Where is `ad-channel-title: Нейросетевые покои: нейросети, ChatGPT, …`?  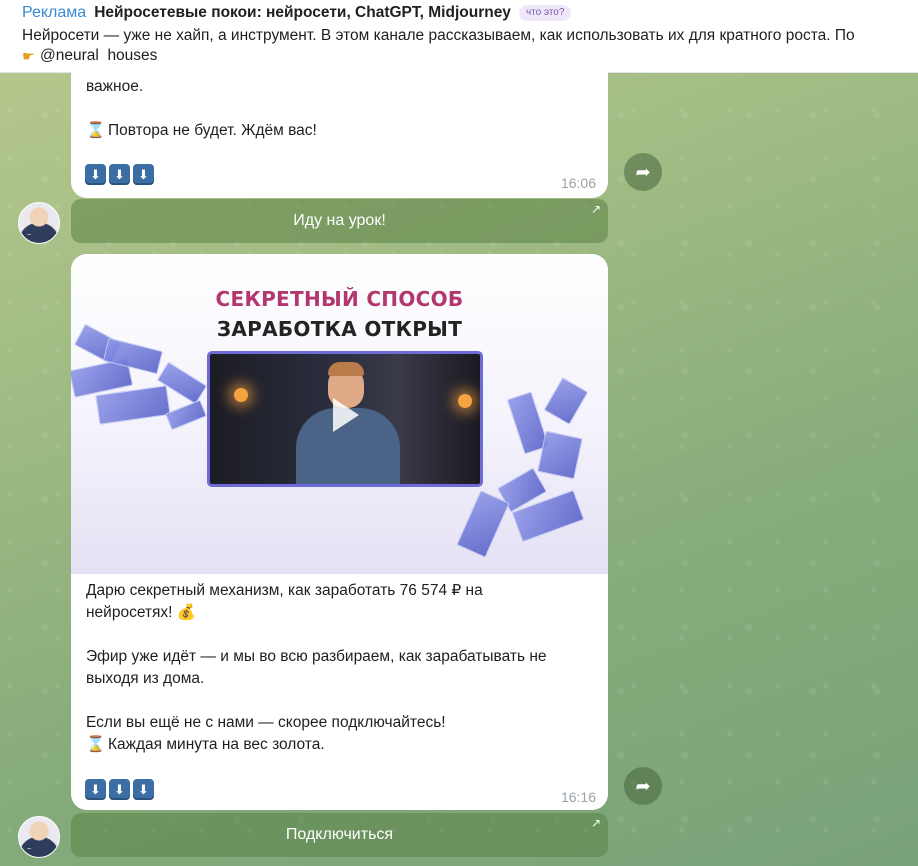 ad-channel-title: Нейросетевые покои: нейросети, ChatGPT, … is located at coordinates (302, 13).